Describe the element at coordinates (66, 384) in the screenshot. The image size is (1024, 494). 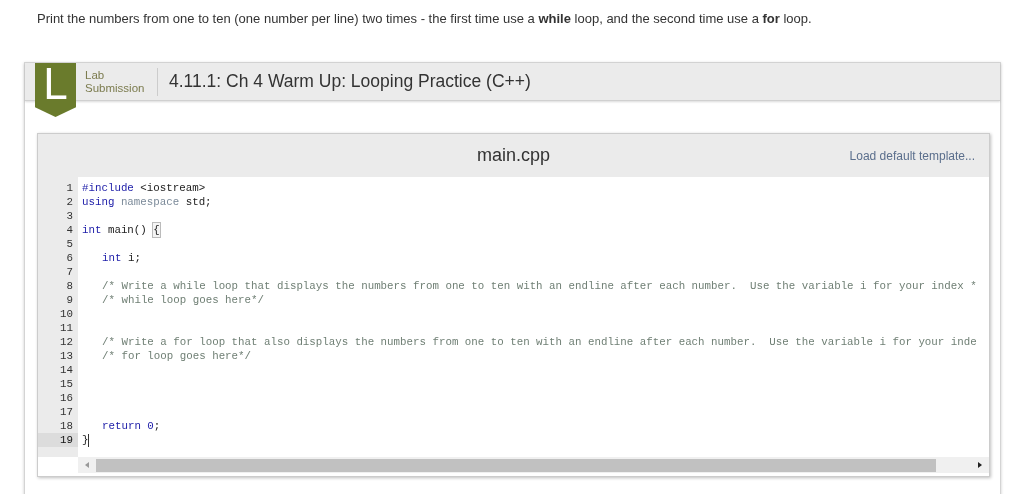
I see `line-number: 15` at that location.